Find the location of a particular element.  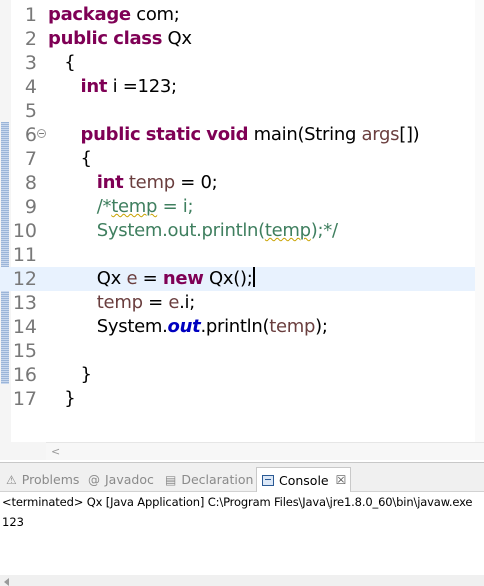

code-text: temp = e.i; is located at coordinates (122, 303).